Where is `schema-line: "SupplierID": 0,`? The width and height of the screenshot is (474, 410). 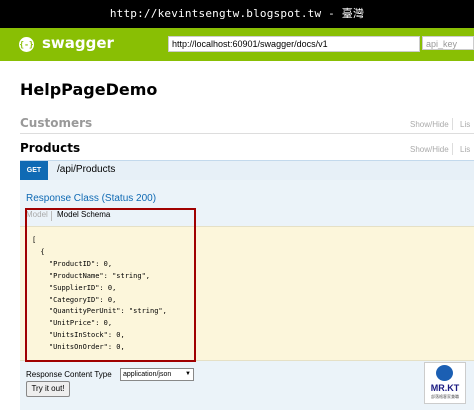 schema-line: "SupplierID": 0, is located at coordinates (74, 287).